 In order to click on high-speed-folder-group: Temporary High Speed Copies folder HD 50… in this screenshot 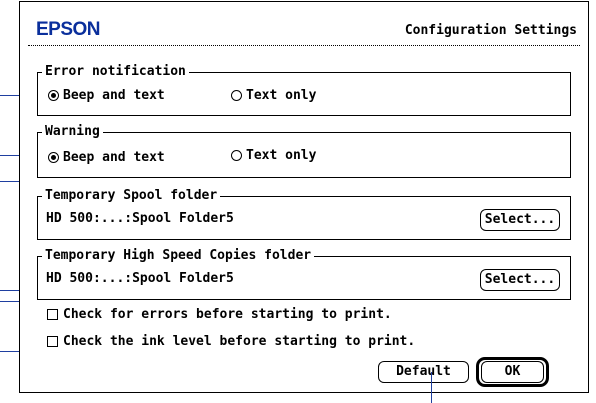, I will do `click(304, 274)`.